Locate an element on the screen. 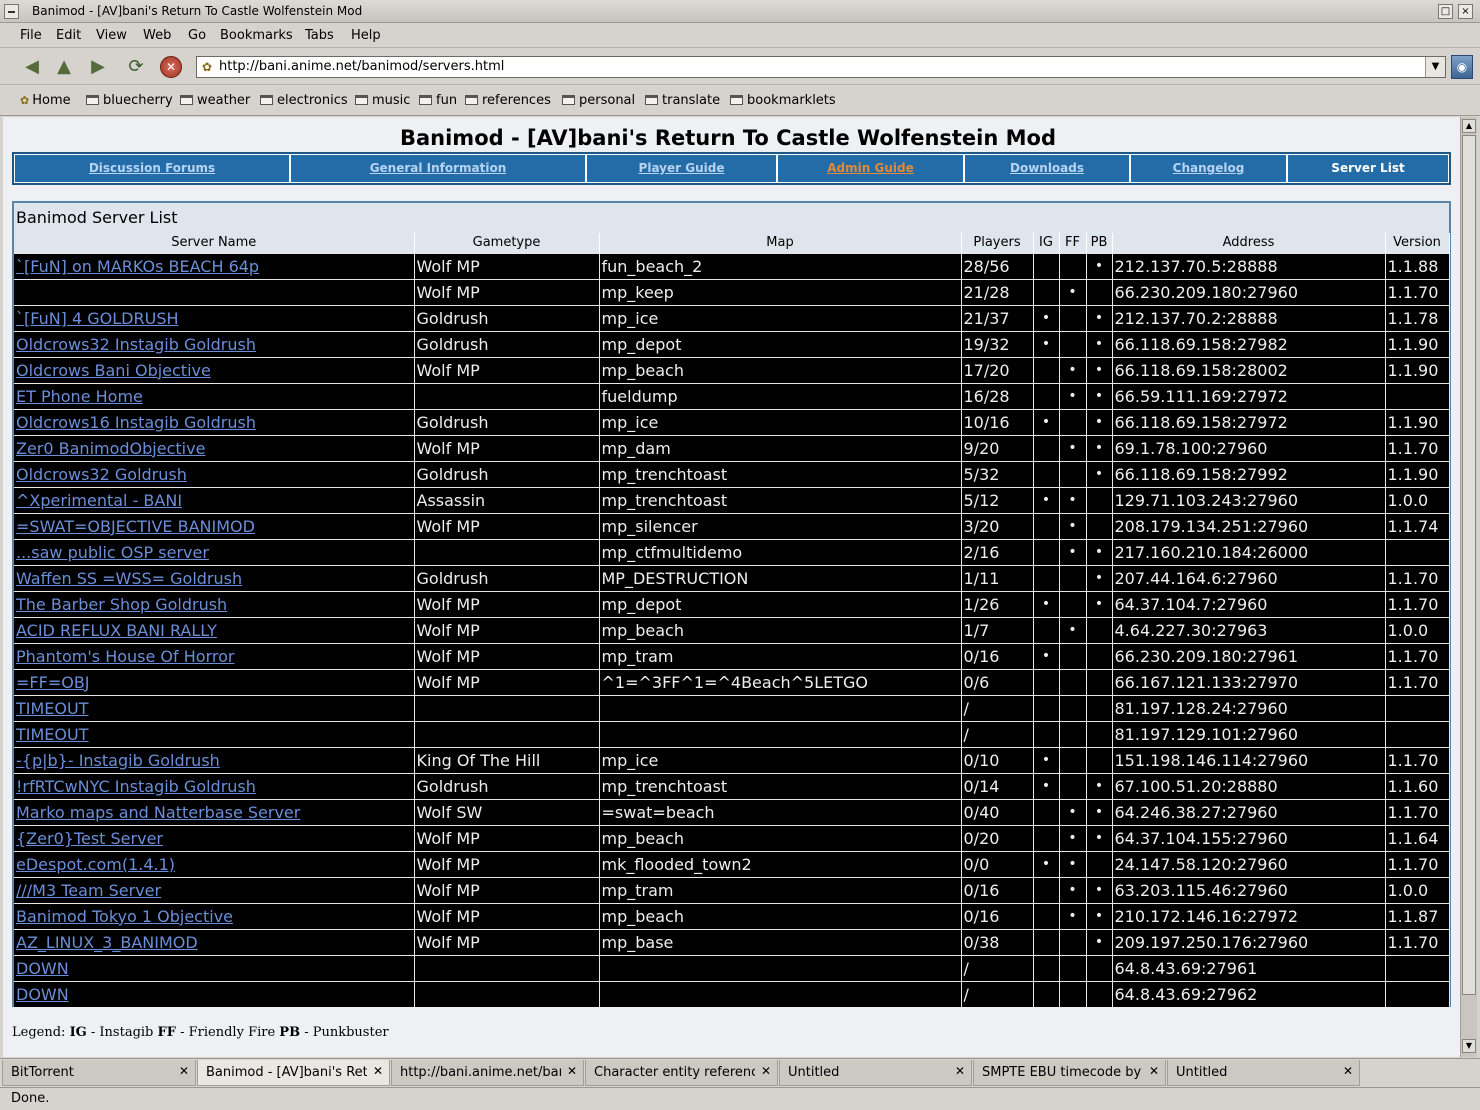  tab-character-entity: Character entity references ✕ is located at coordinates (681, 1073).